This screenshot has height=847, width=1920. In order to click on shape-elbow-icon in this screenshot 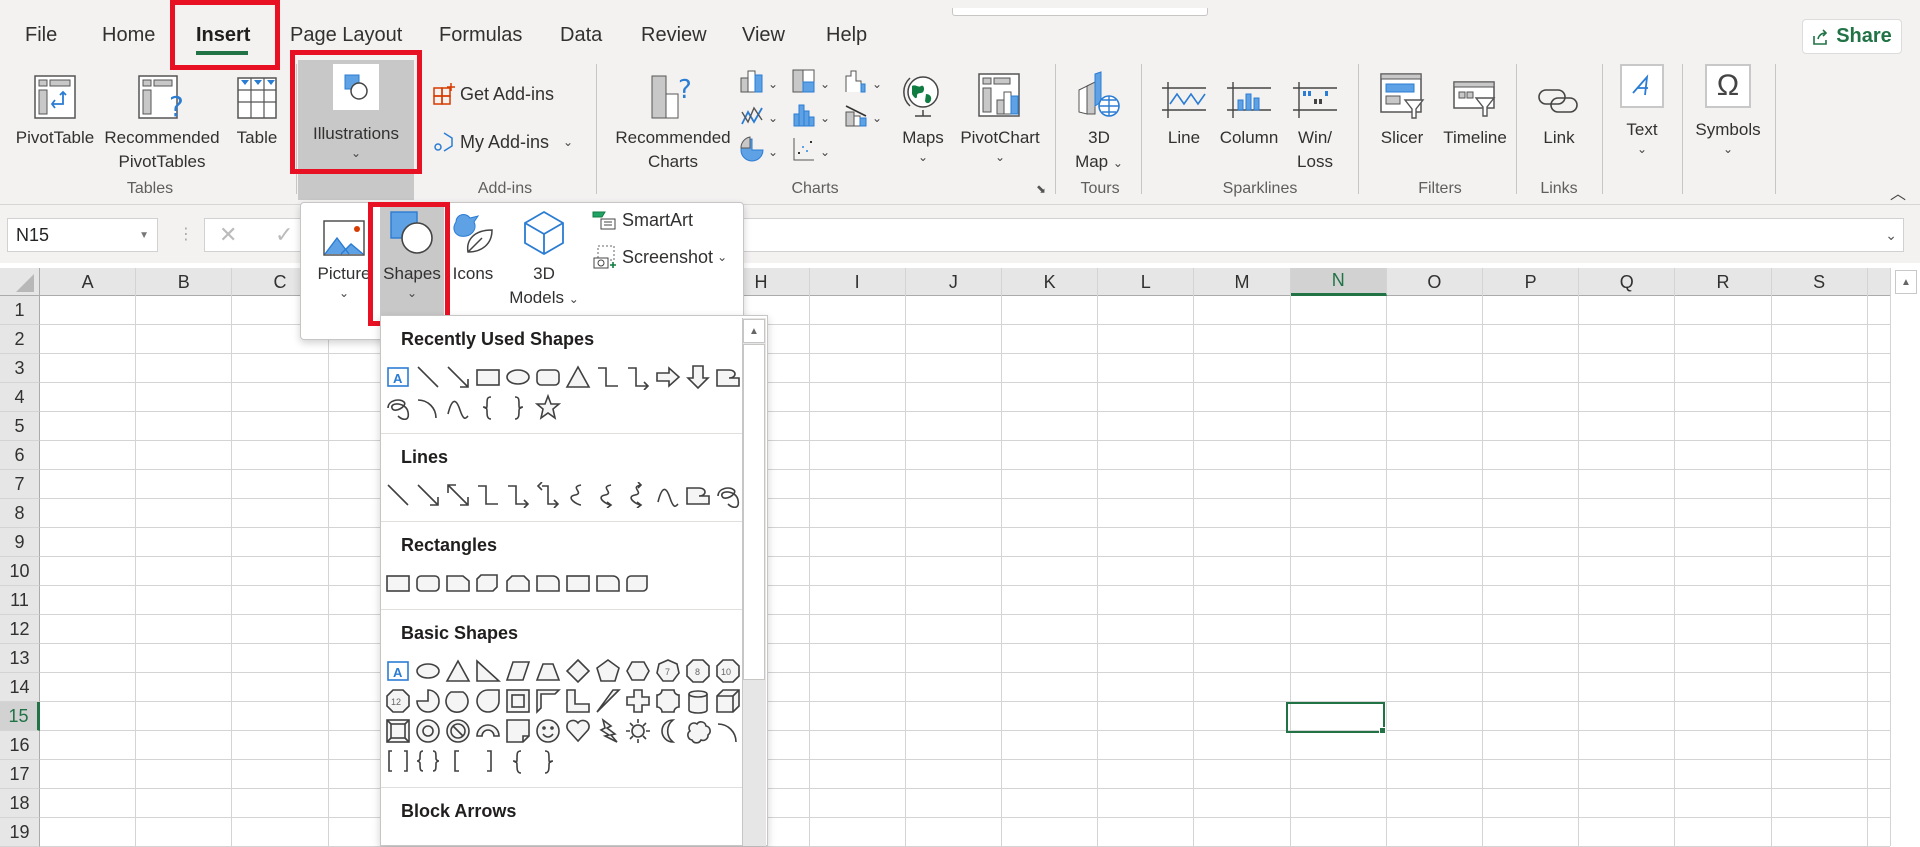, I will do `click(488, 495)`.